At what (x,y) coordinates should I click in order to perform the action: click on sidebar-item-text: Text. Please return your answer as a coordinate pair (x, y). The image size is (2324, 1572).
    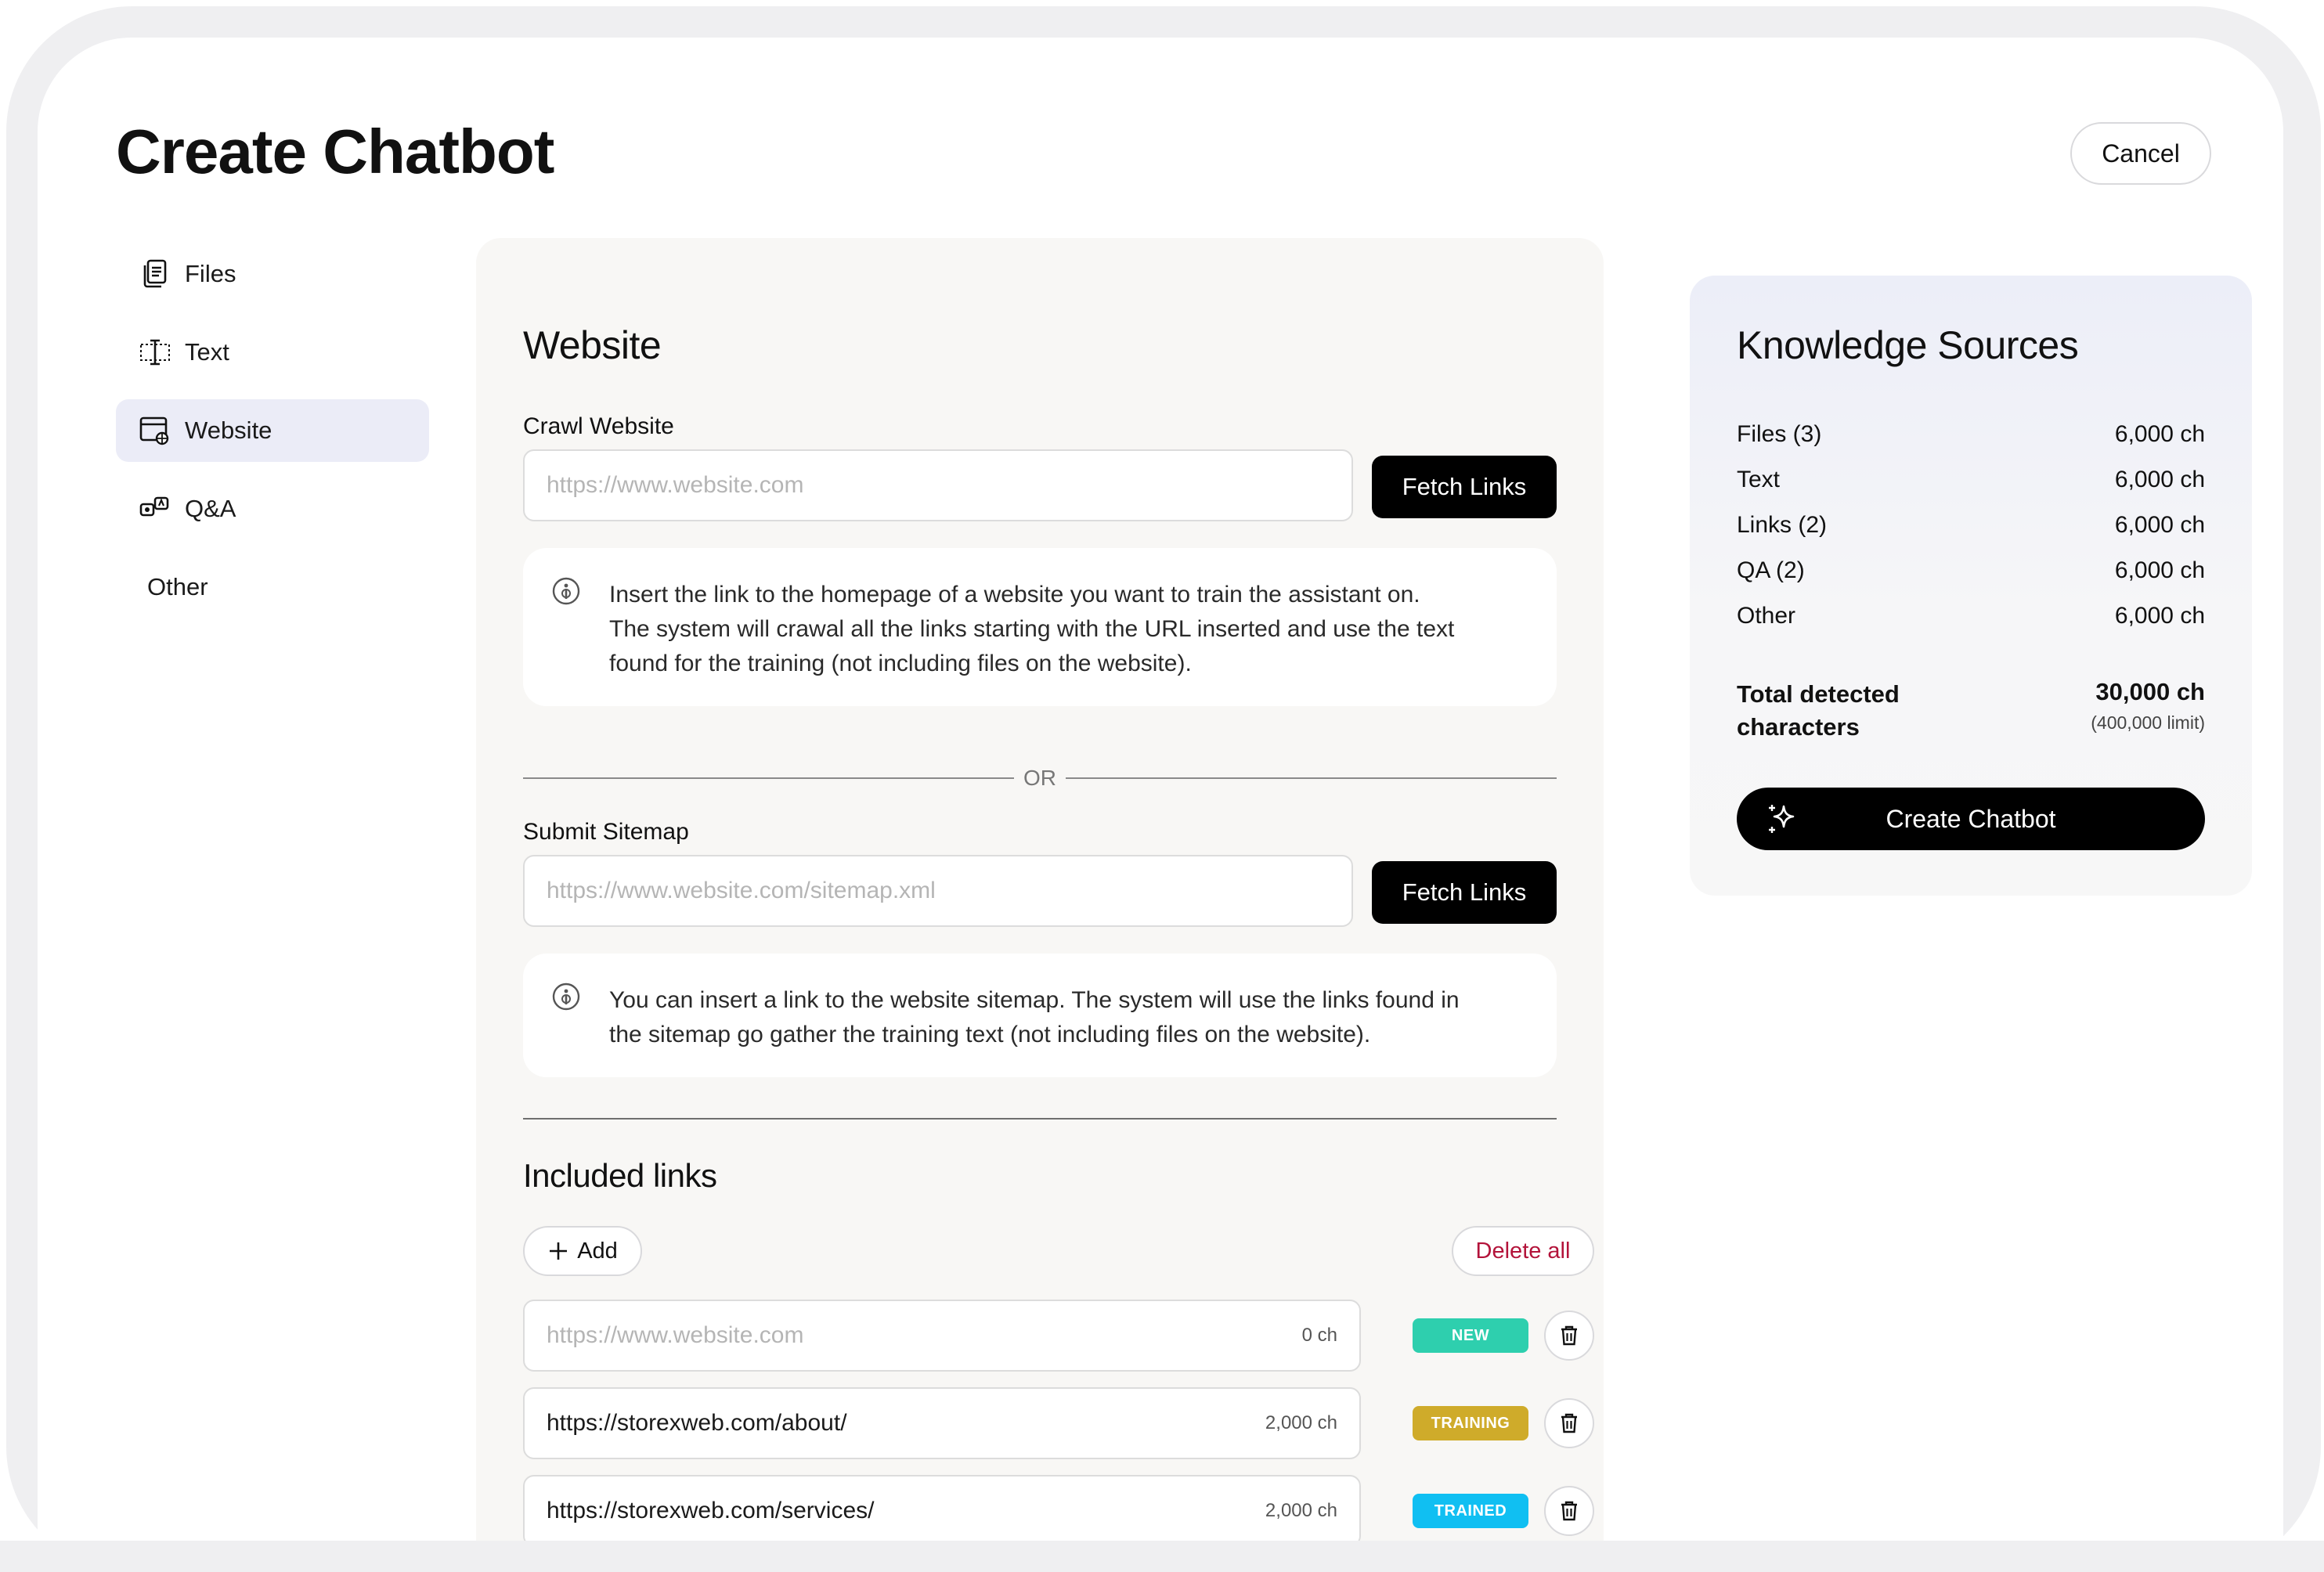
    Looking at the image, I should click on (272, 352).